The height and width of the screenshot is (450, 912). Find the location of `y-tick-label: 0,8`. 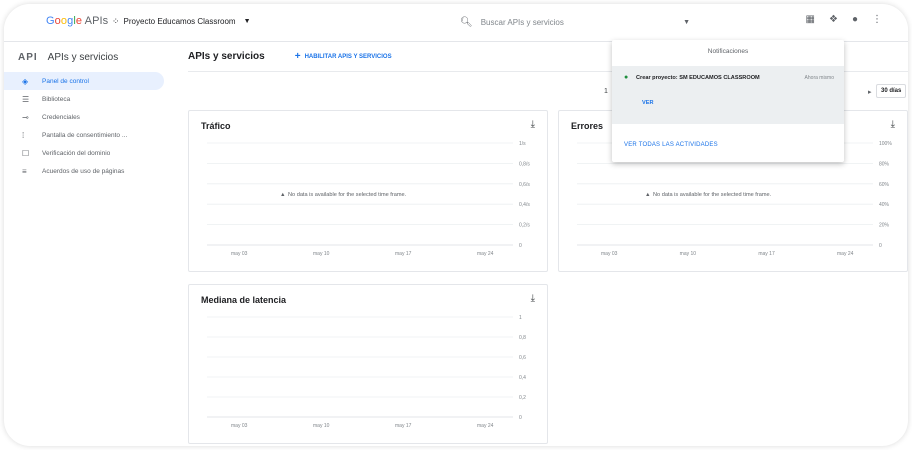

y-tick-label: 0,8 is located at coordinates (522, 338).